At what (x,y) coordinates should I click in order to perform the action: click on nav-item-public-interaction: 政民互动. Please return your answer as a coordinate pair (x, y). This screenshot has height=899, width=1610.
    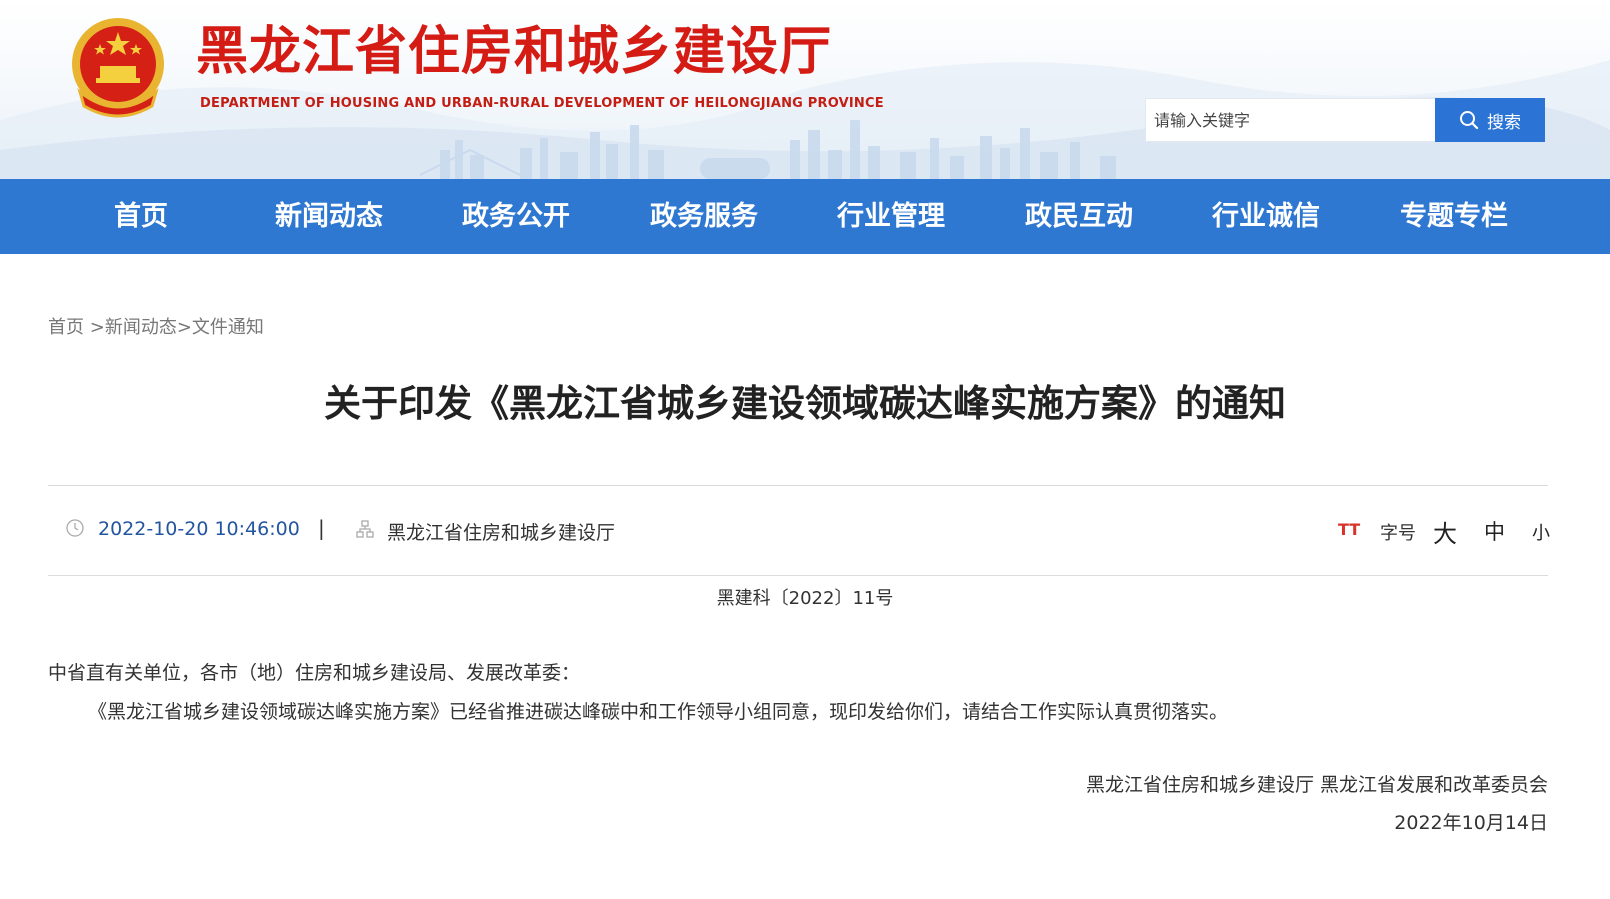
    Looking at the image, I should click on (1079, 216).